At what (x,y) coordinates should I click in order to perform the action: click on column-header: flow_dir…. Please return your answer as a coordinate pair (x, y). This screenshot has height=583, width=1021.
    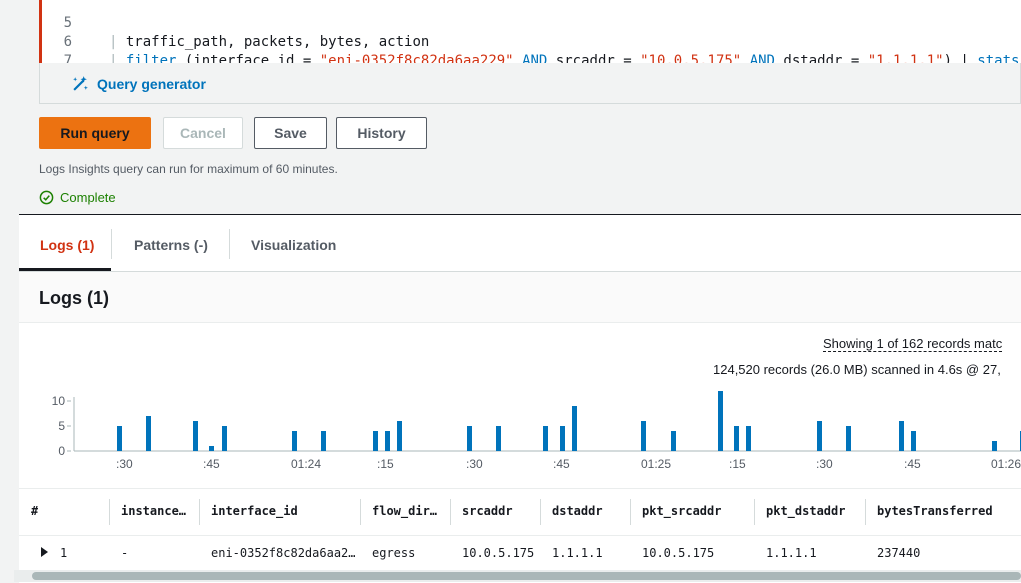
    Looking at the image, I should click on (404, 511).